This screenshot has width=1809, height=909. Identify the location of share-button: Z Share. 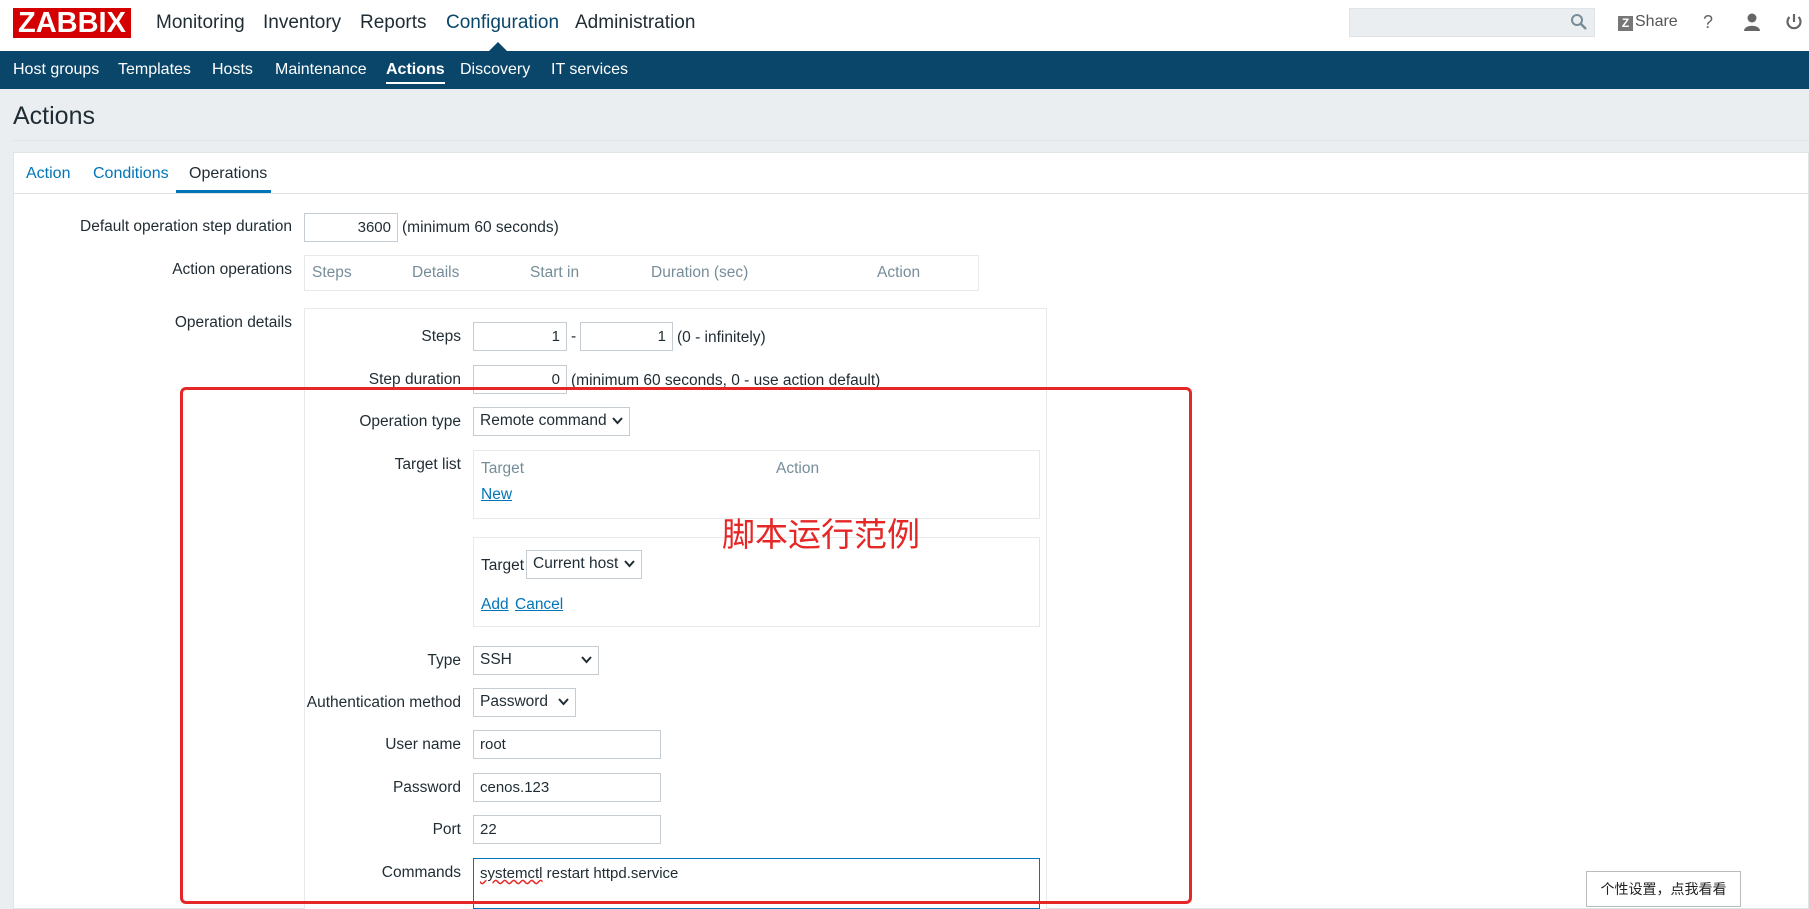
(1648, 22).